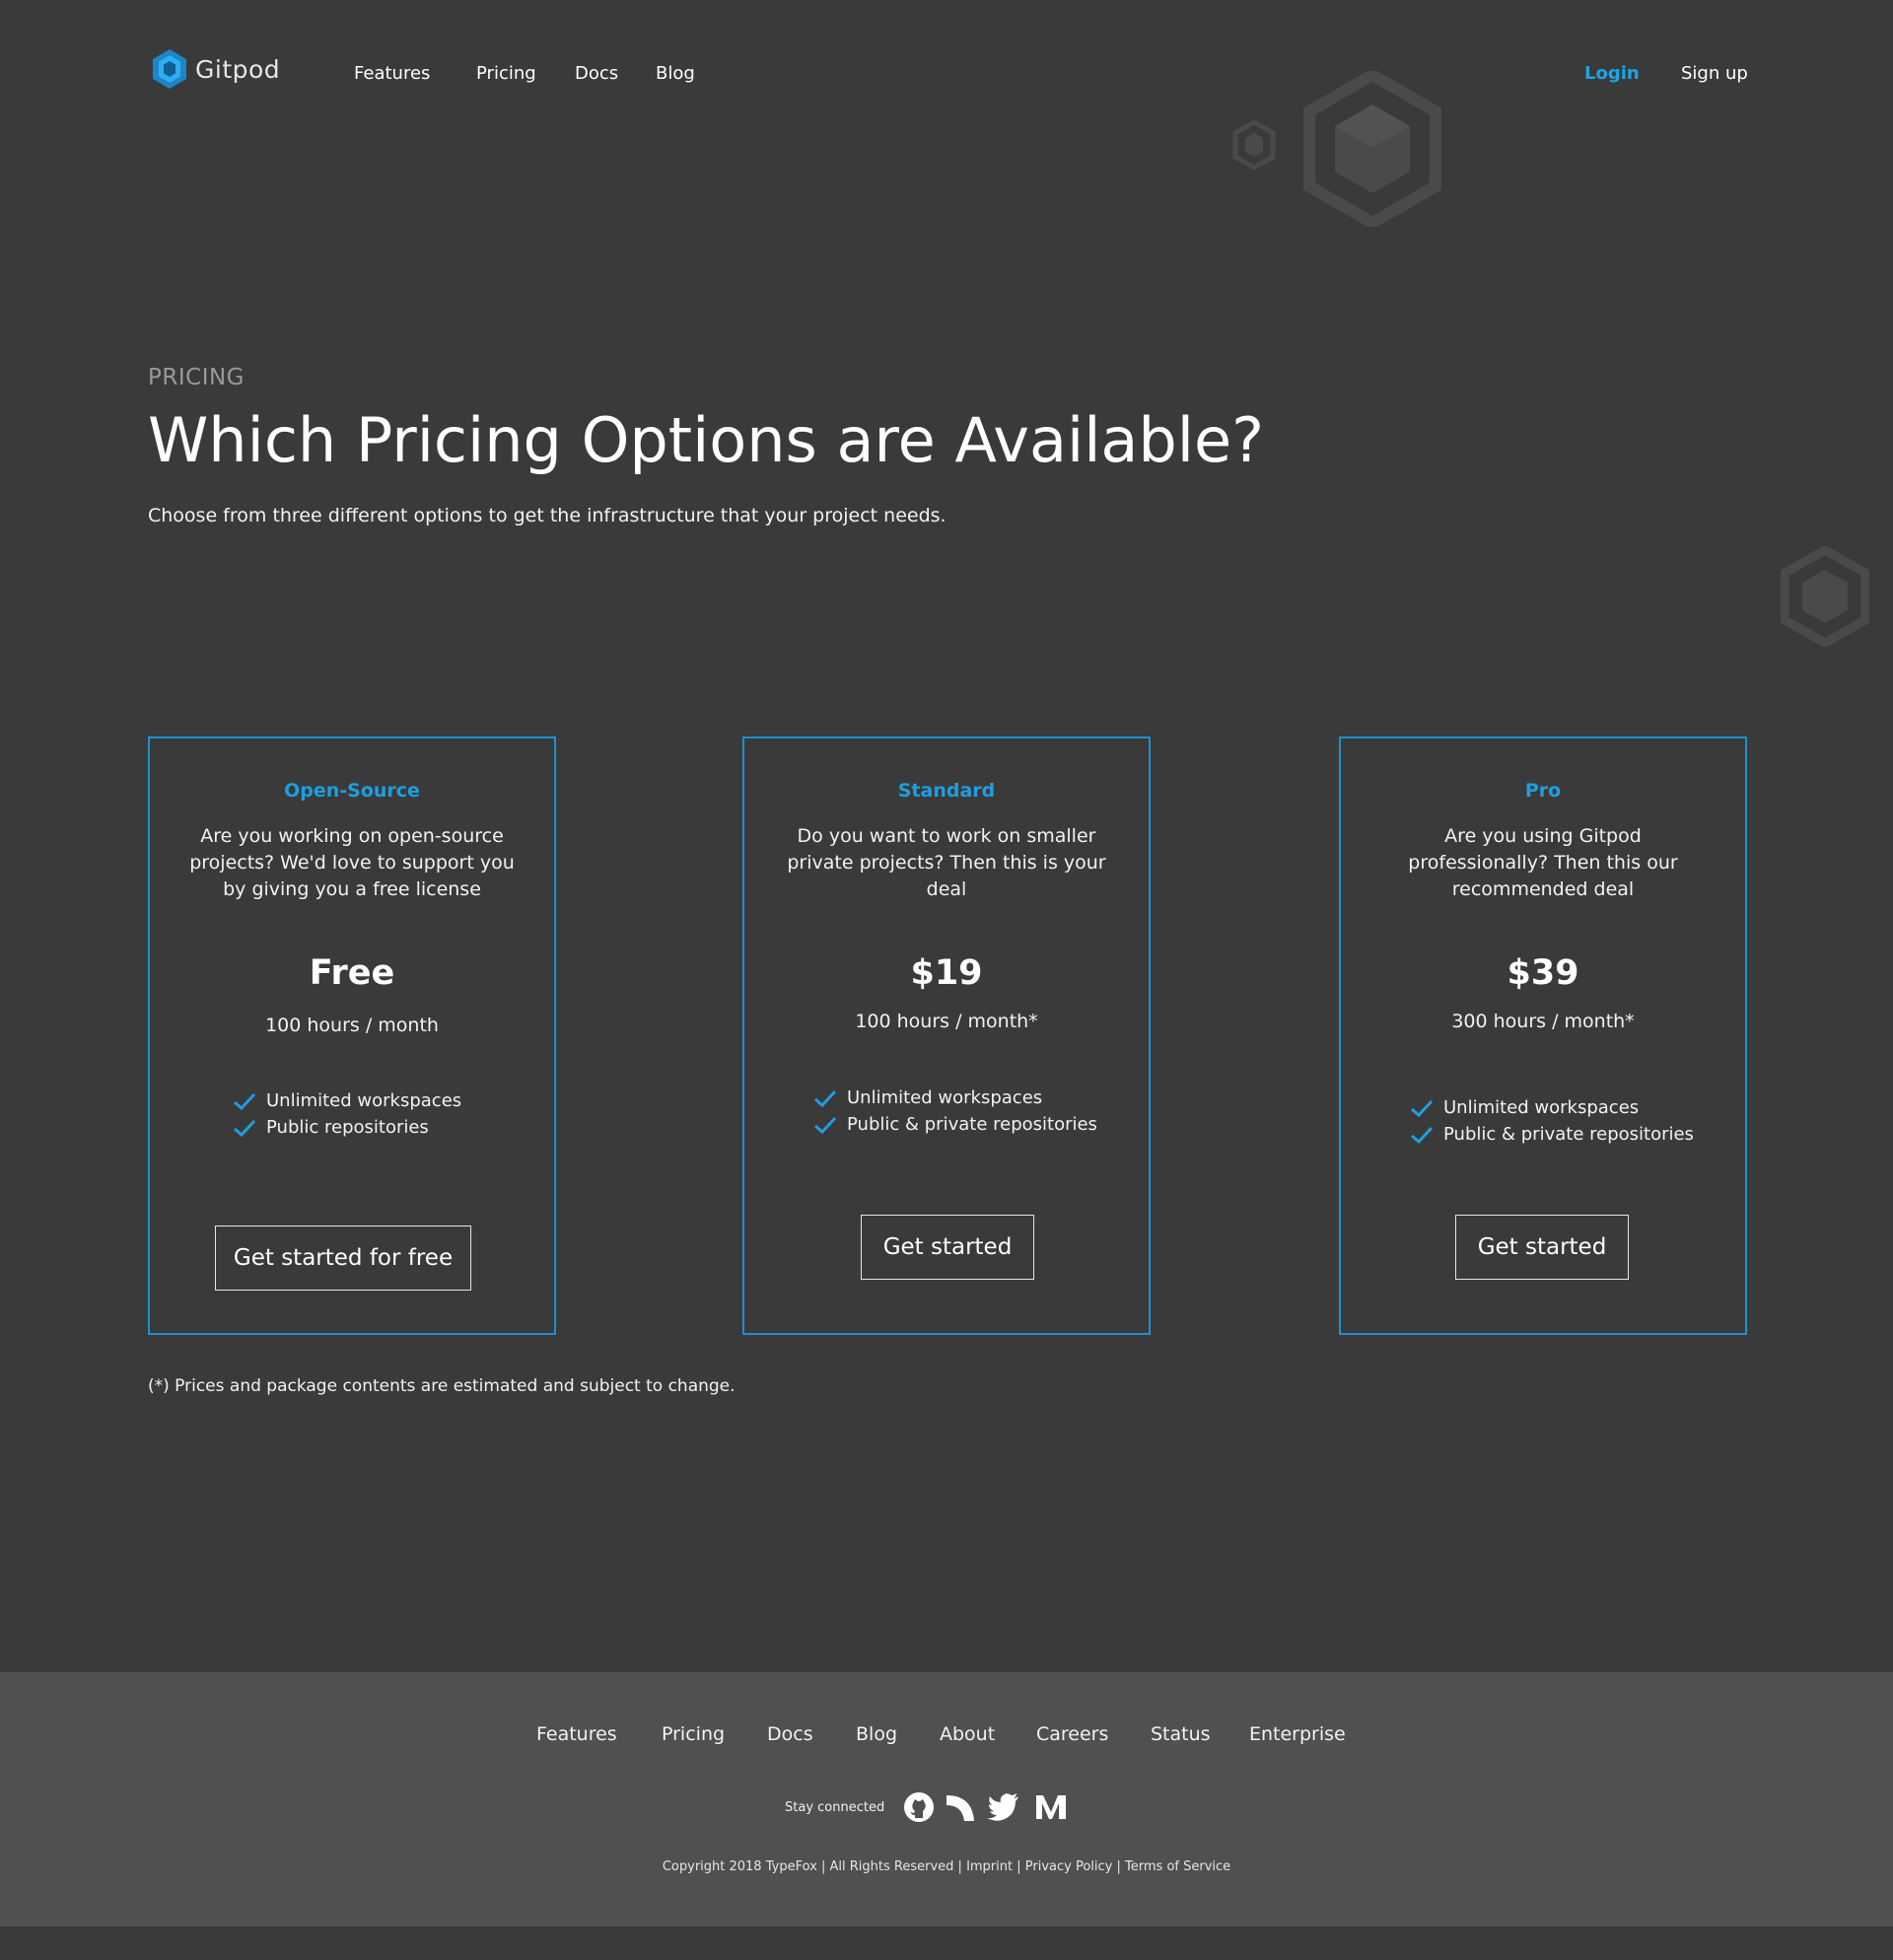  What do you see at coordinates (1542, 1247) in the screenshot?
I see `get-started-pro-button: Get started` at bounding box center [1542, 1247].